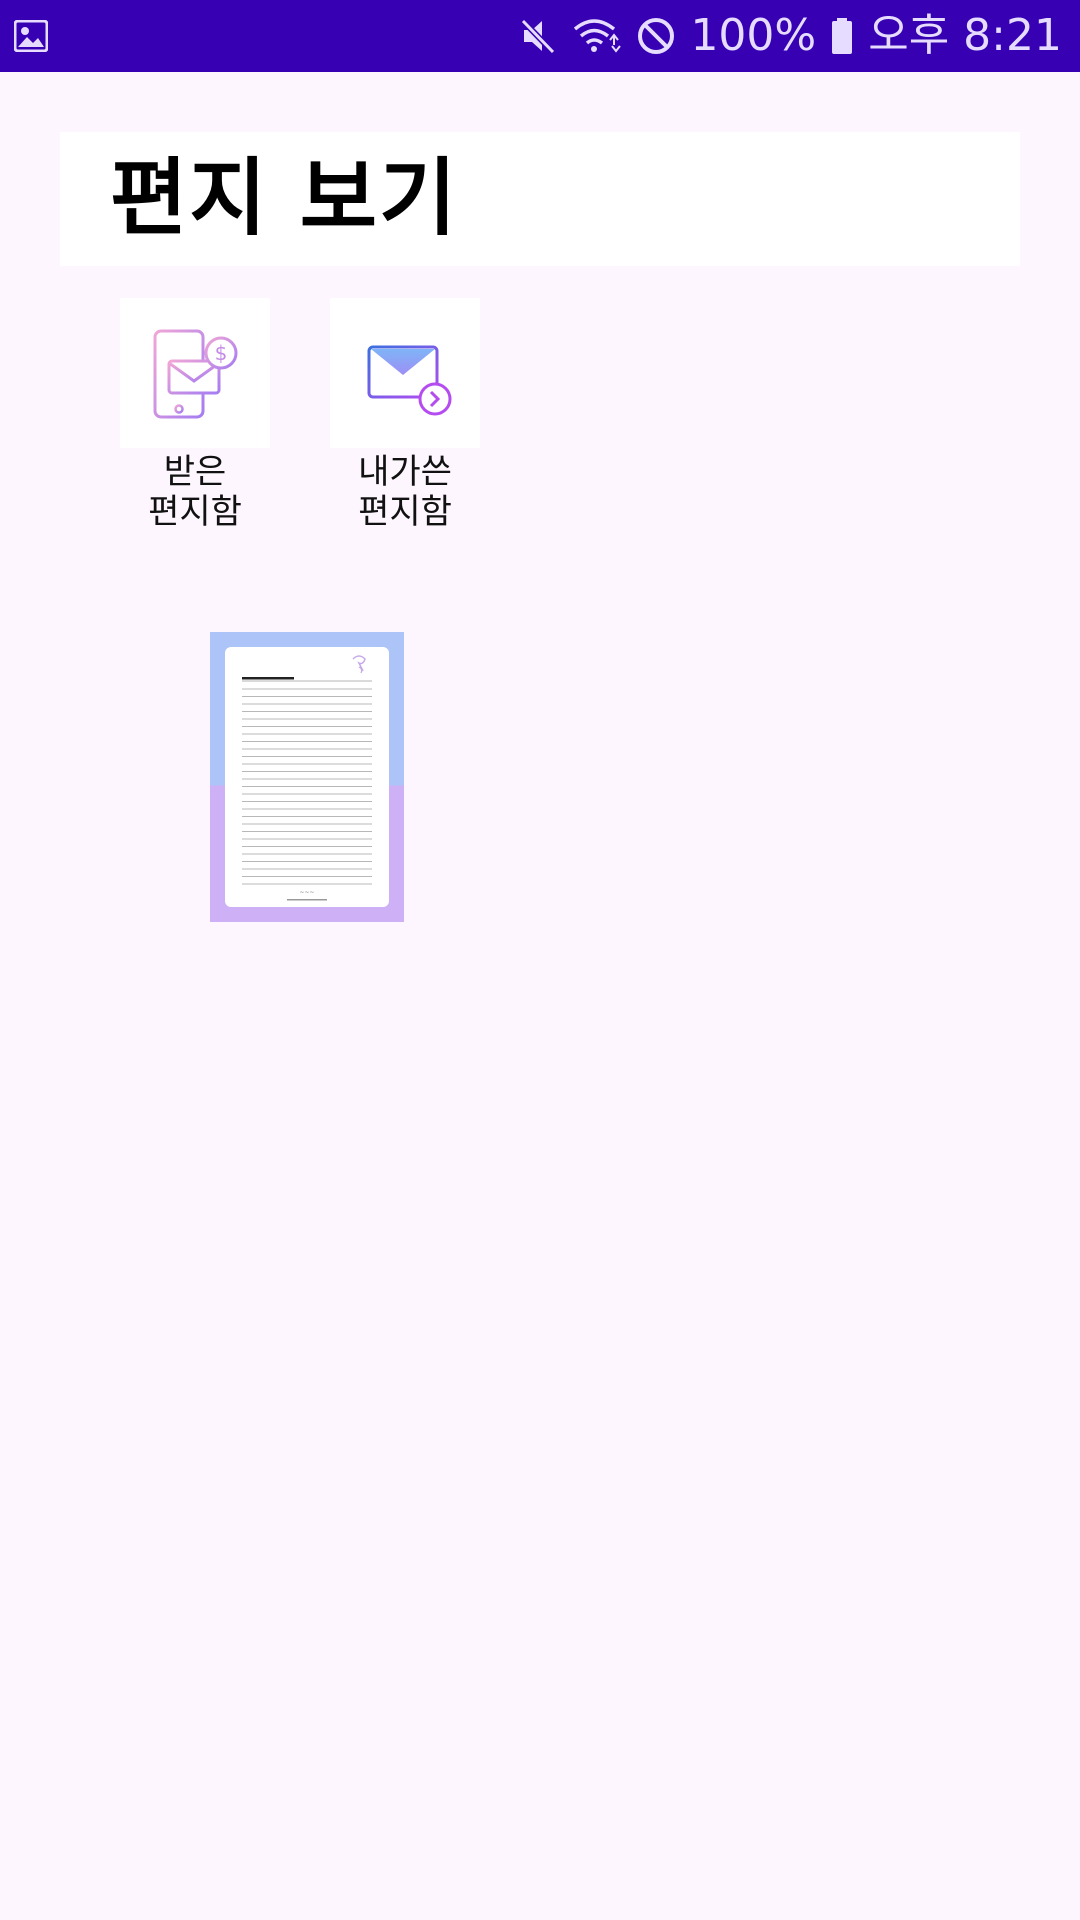 Image resolution: width=1080 pixels, height=1920 pixels. I want to click on letter-paper: ~~~, so click(307, 777).